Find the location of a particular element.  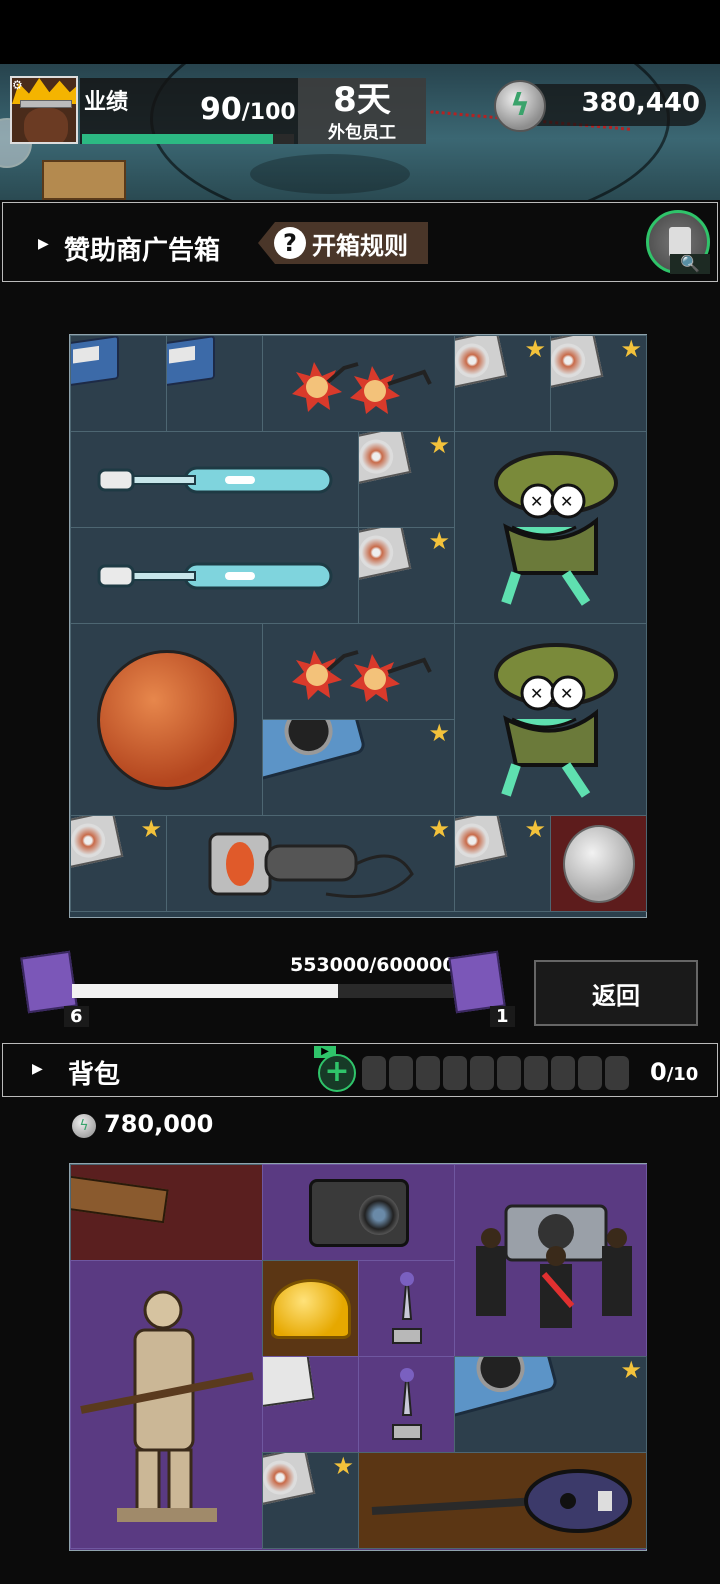

sponsor-title: 赞助商广告箱 is located at coordinates (142, 251).